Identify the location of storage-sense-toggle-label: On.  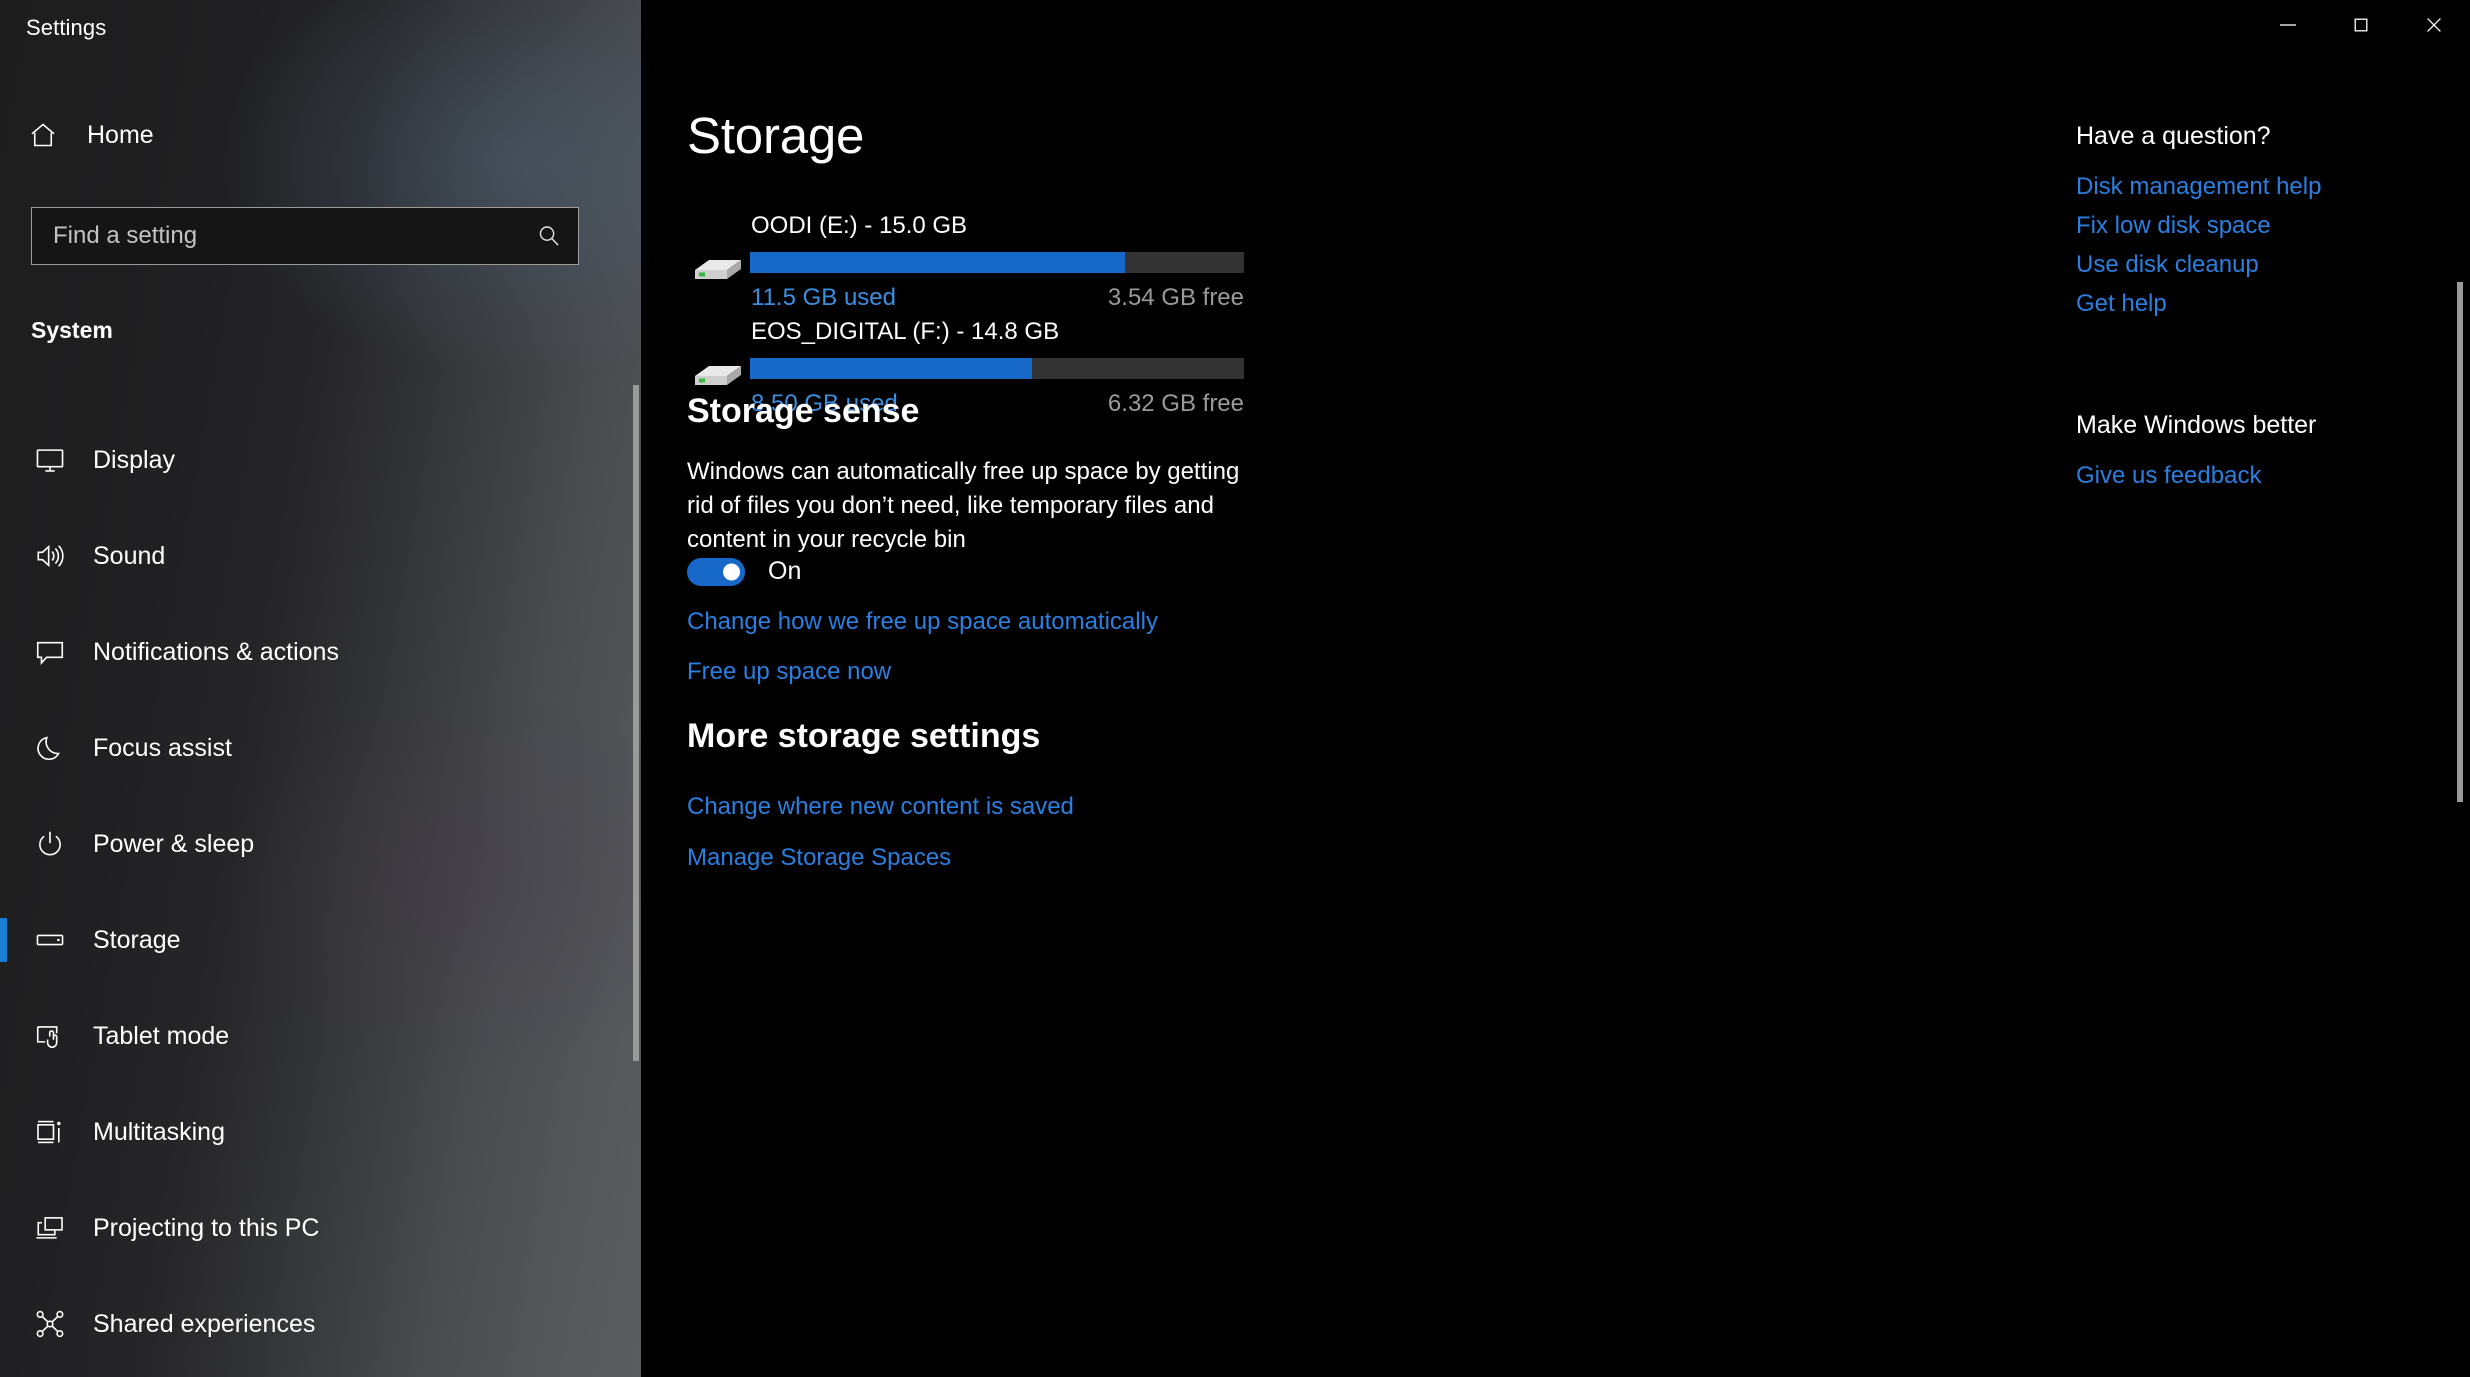
(785, 571).